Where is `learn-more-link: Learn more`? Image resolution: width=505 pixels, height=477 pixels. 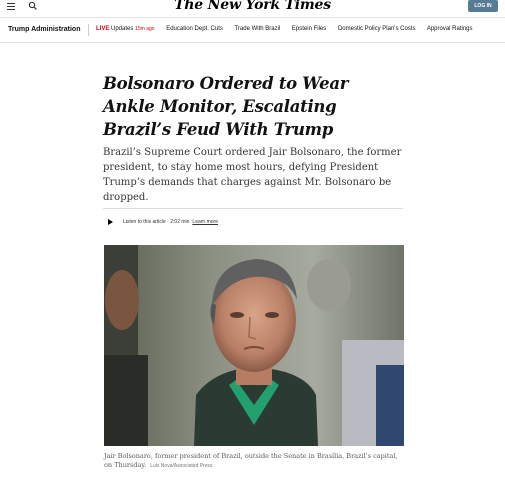 learn-more-link: Learn more is located at coordinates (205, 222).